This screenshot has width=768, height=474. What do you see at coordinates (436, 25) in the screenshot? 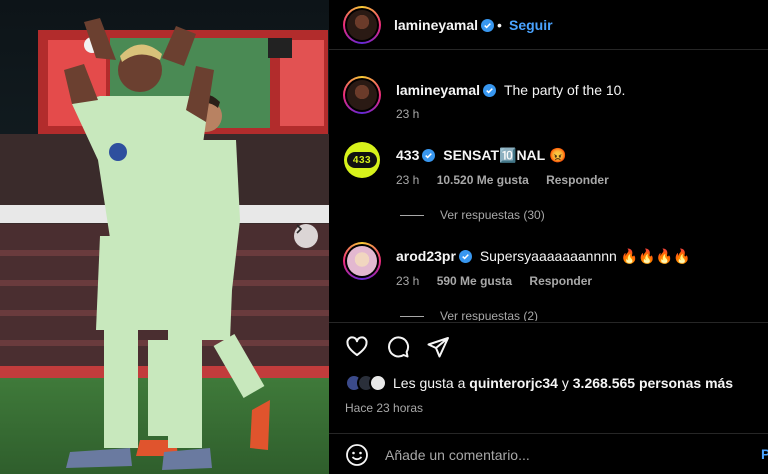
I see `author-username-text: lamineyamal` at bounding box center [436, 25].